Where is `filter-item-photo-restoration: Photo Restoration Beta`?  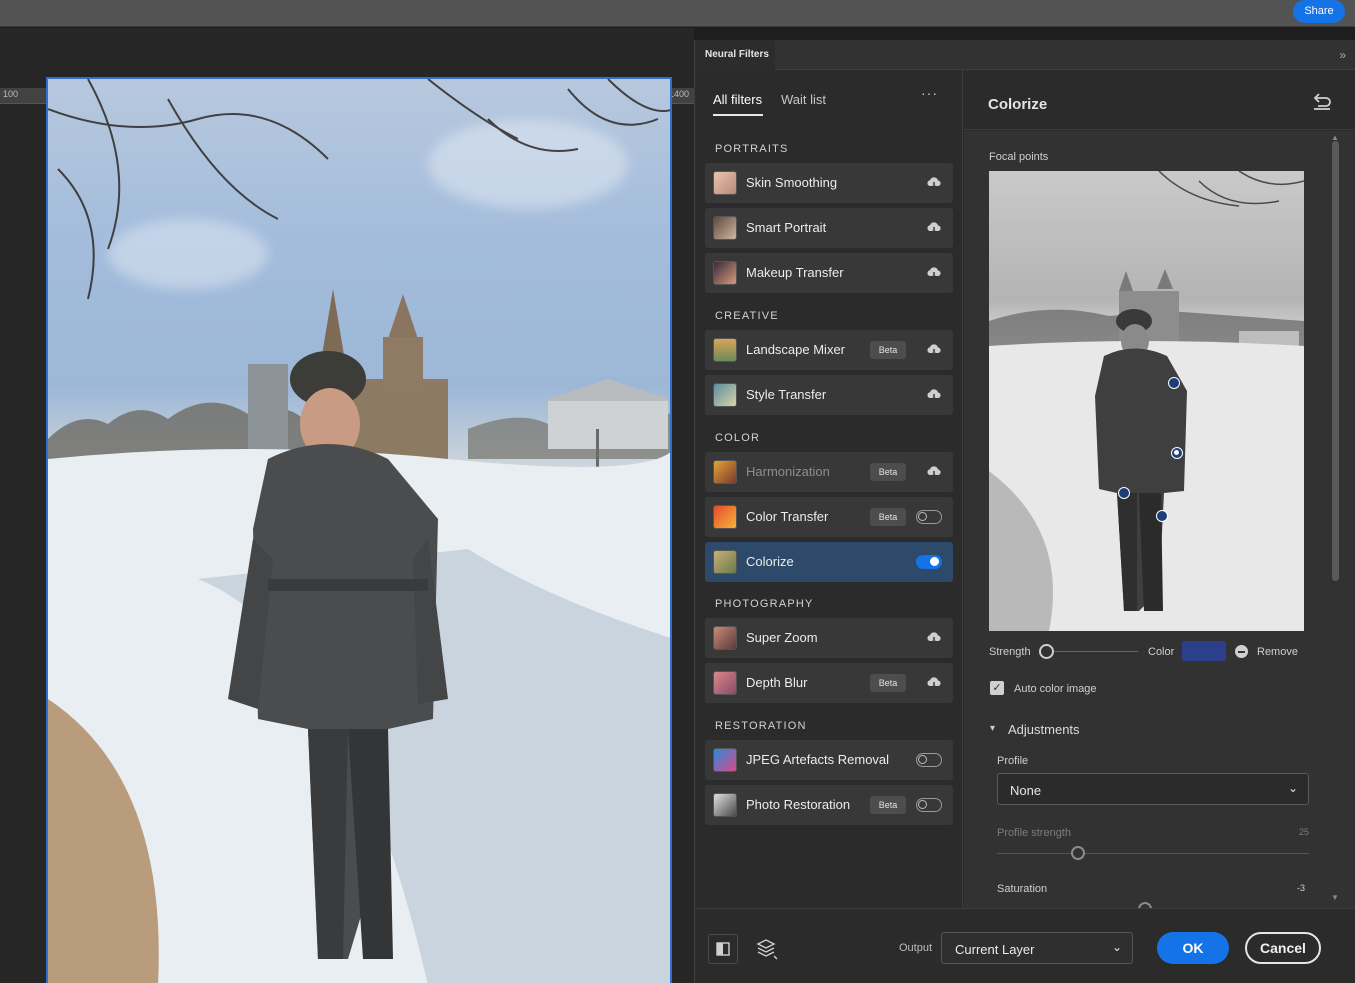
filter-item-photo-restoration: Photo Restoration Beta is located at coordinates (829, 805).